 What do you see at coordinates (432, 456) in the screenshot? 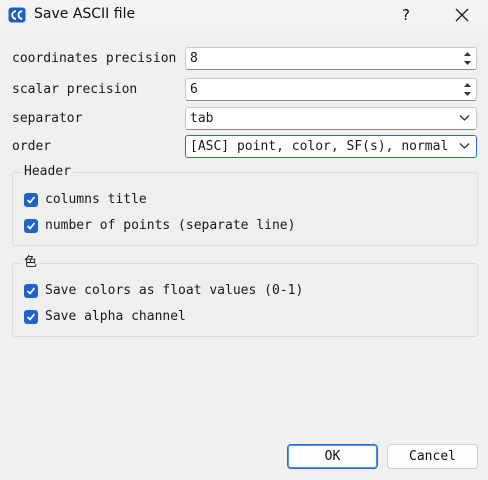
I see `cancel-button: Cancel` at bounding box center [432, 456].